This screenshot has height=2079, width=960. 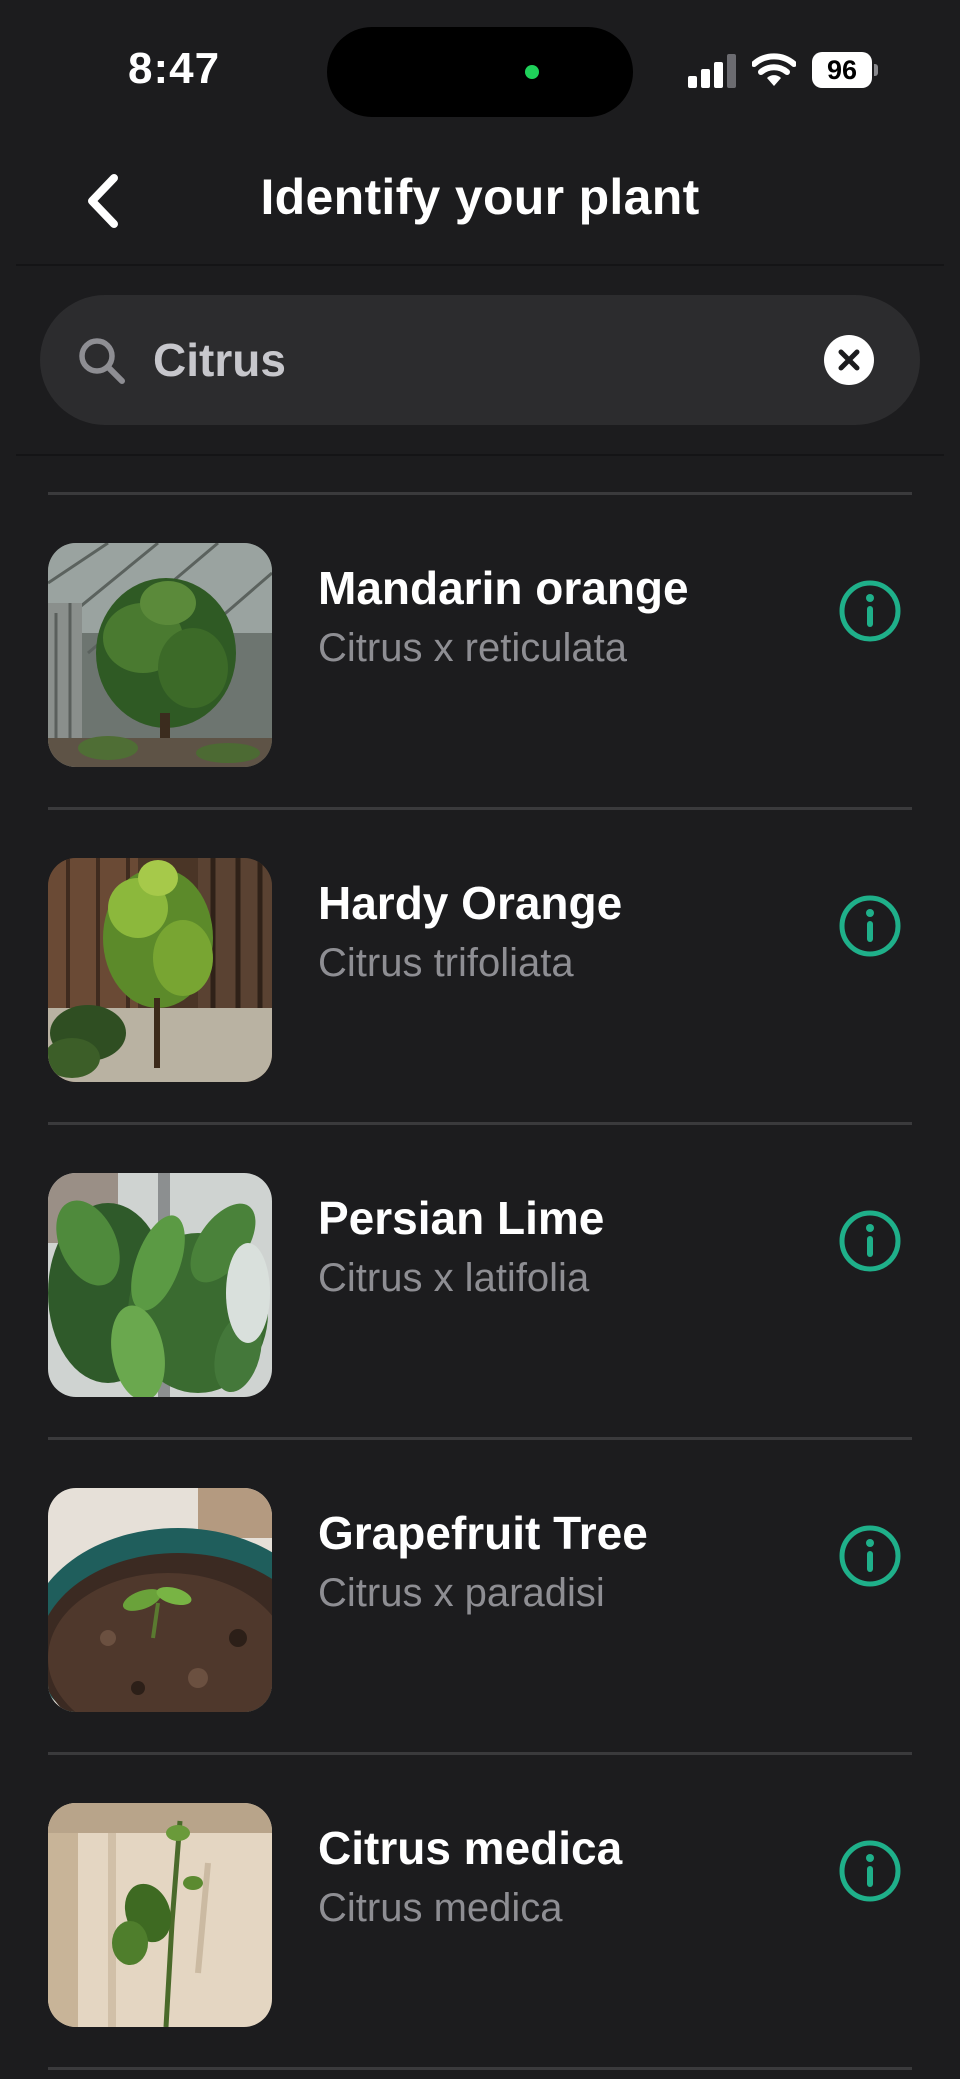 What do you see at coordinates (842, 70) in the screenshot?
I see `battery-level: 96` at bounding box center [842, 70].